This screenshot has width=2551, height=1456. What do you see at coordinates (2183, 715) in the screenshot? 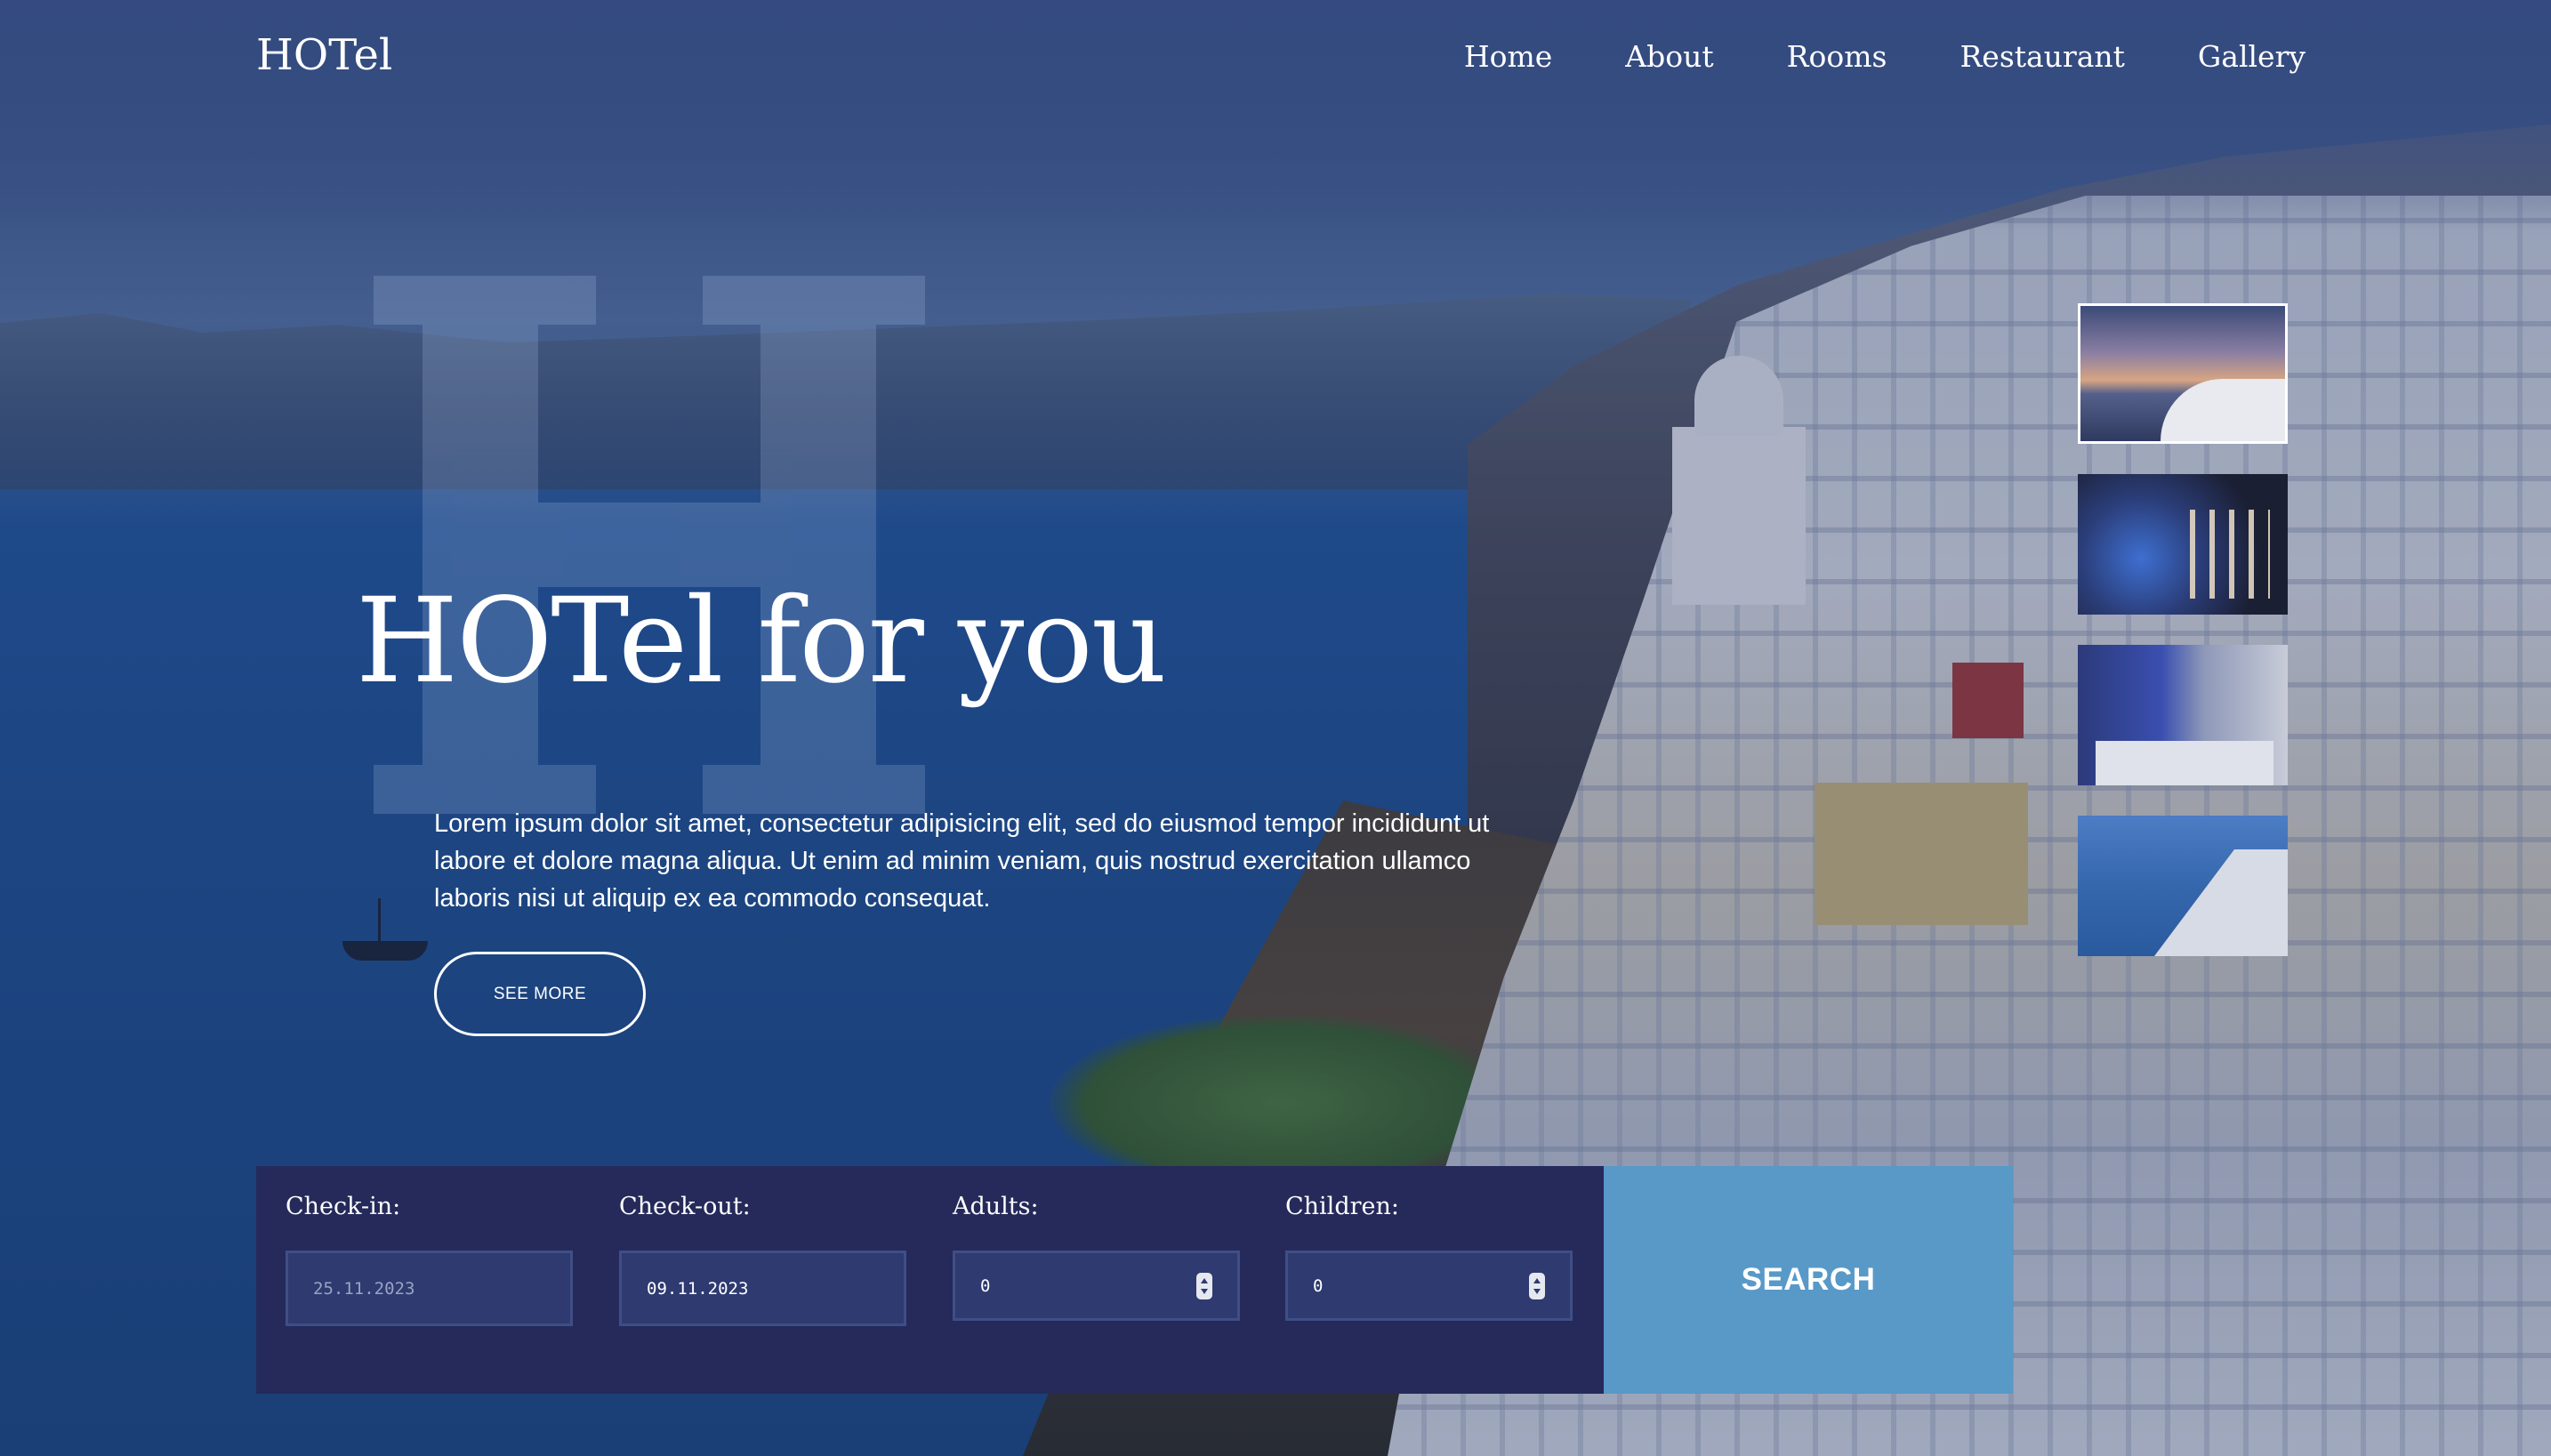
I see `thumbnail-bedroom` at bounding box center [2183, 715].